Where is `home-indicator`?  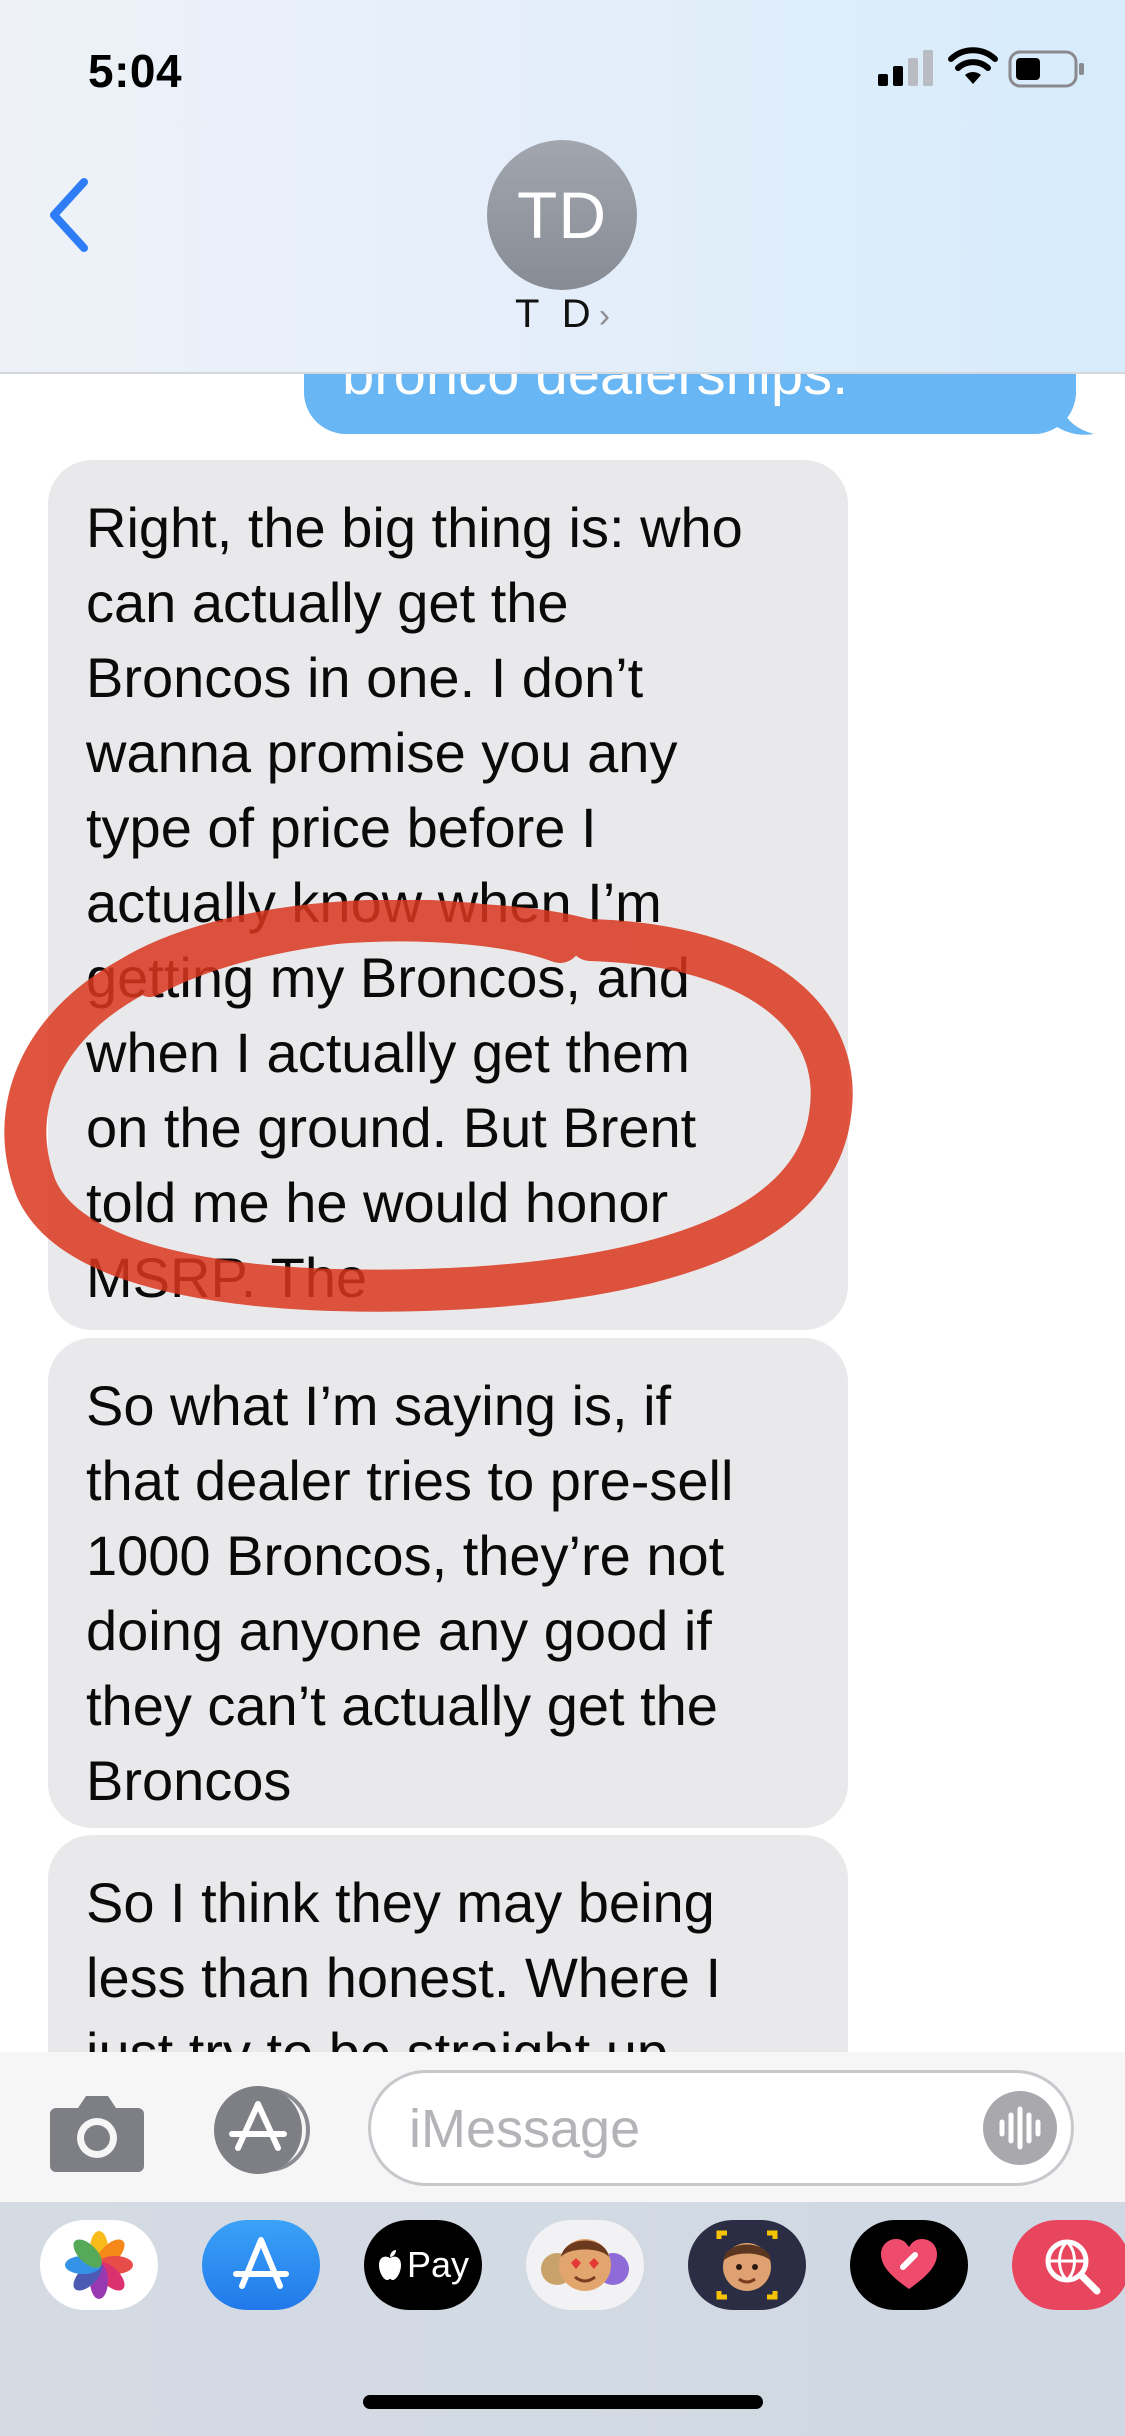 home-indicator is located at coordinates (563, 2402).